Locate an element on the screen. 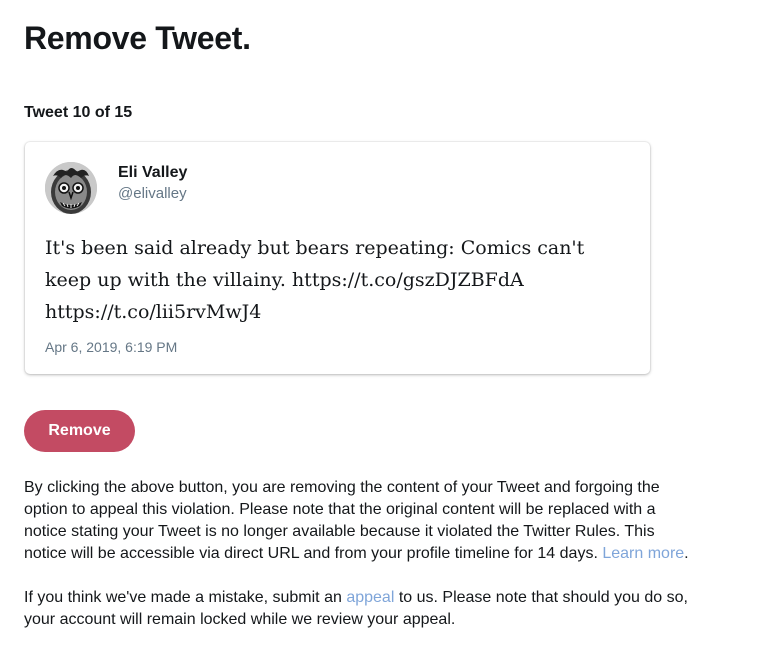 The width and height of the screenshot is (778, 666). appeal-link: appeal is located at coordinates (370, 597).